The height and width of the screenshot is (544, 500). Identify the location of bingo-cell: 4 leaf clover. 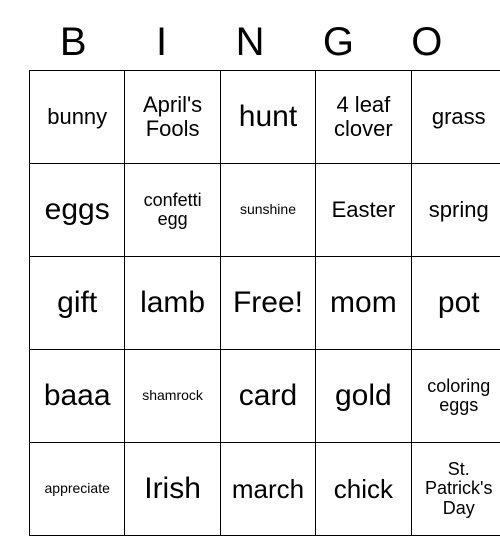
(363, 117).